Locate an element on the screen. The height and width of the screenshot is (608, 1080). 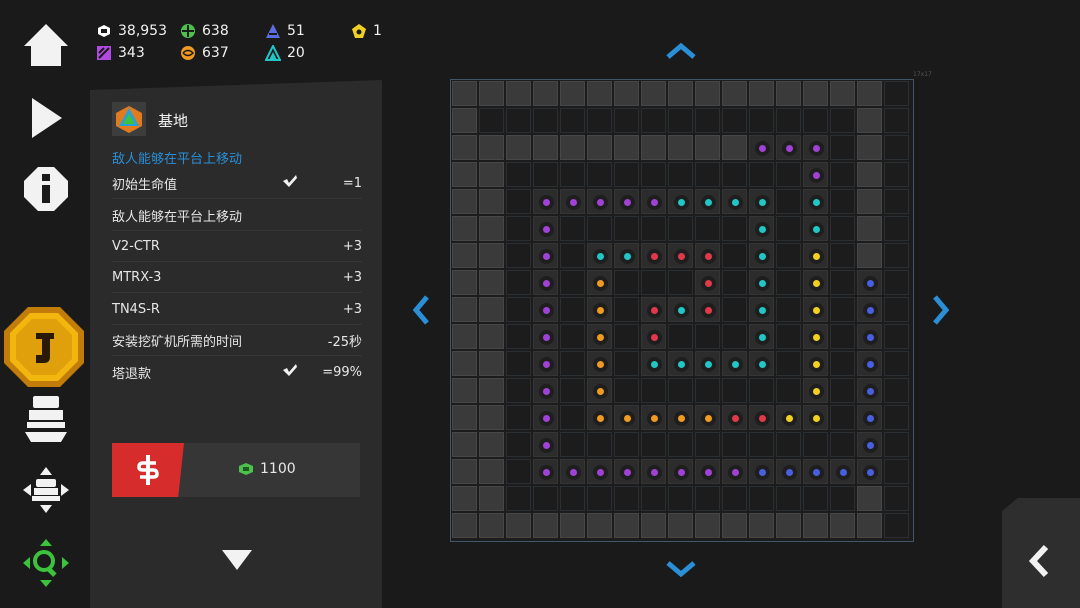
zoom-button is located at coordinates (46, 563).